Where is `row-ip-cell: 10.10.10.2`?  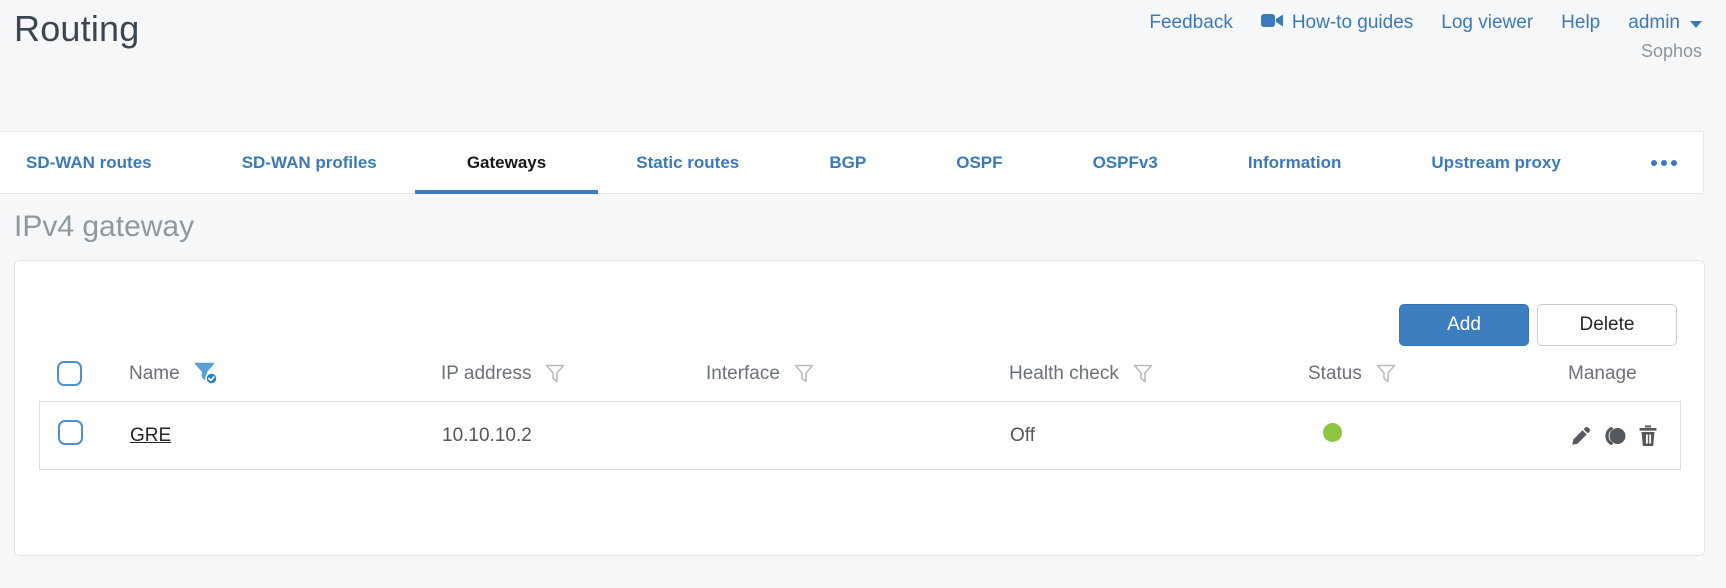
row-ip-cell: 10.10.10.2 is located at coordinates (487, 435).